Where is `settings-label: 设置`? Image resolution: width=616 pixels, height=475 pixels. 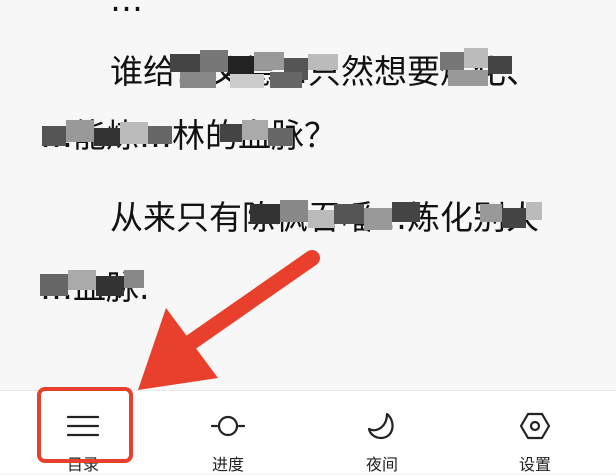 settings-label: 设置 is located at coordinates (534, 464).